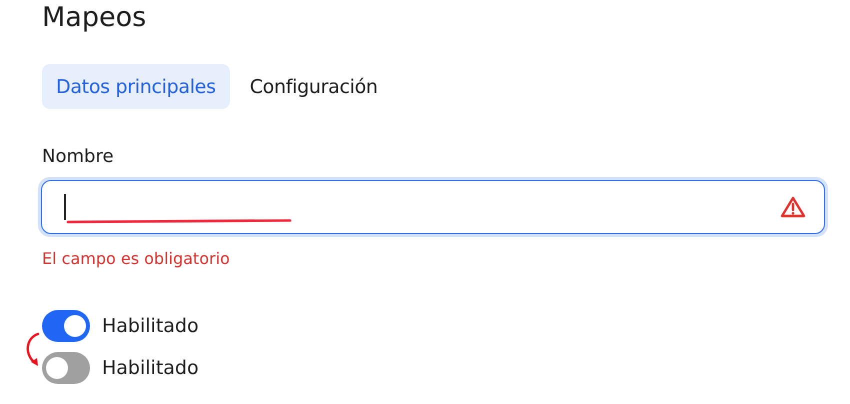  I want to click on error-message: El campo es obligatorio, so click(136, 259).